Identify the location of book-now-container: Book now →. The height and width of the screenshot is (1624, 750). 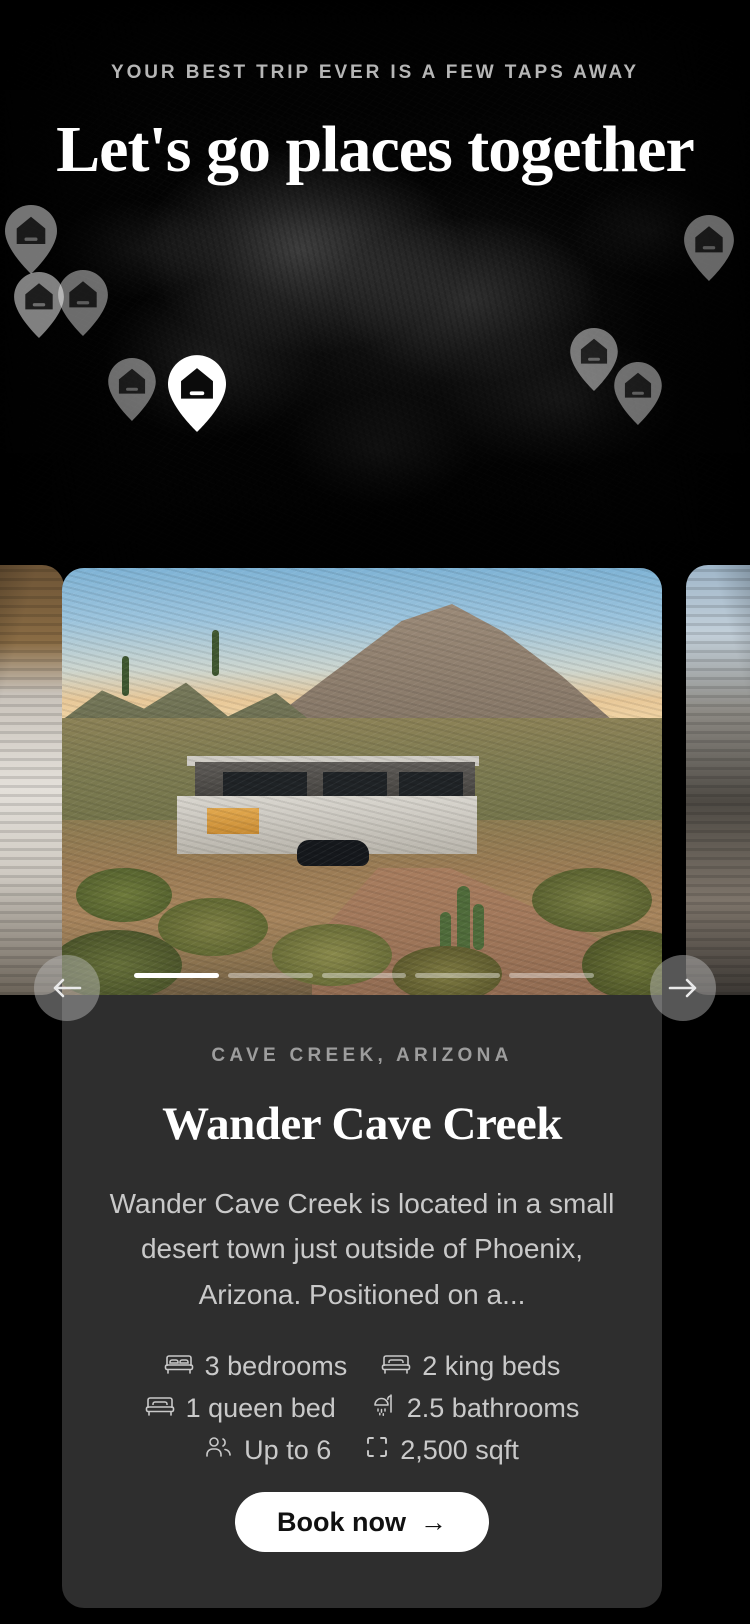
(362, 1522).